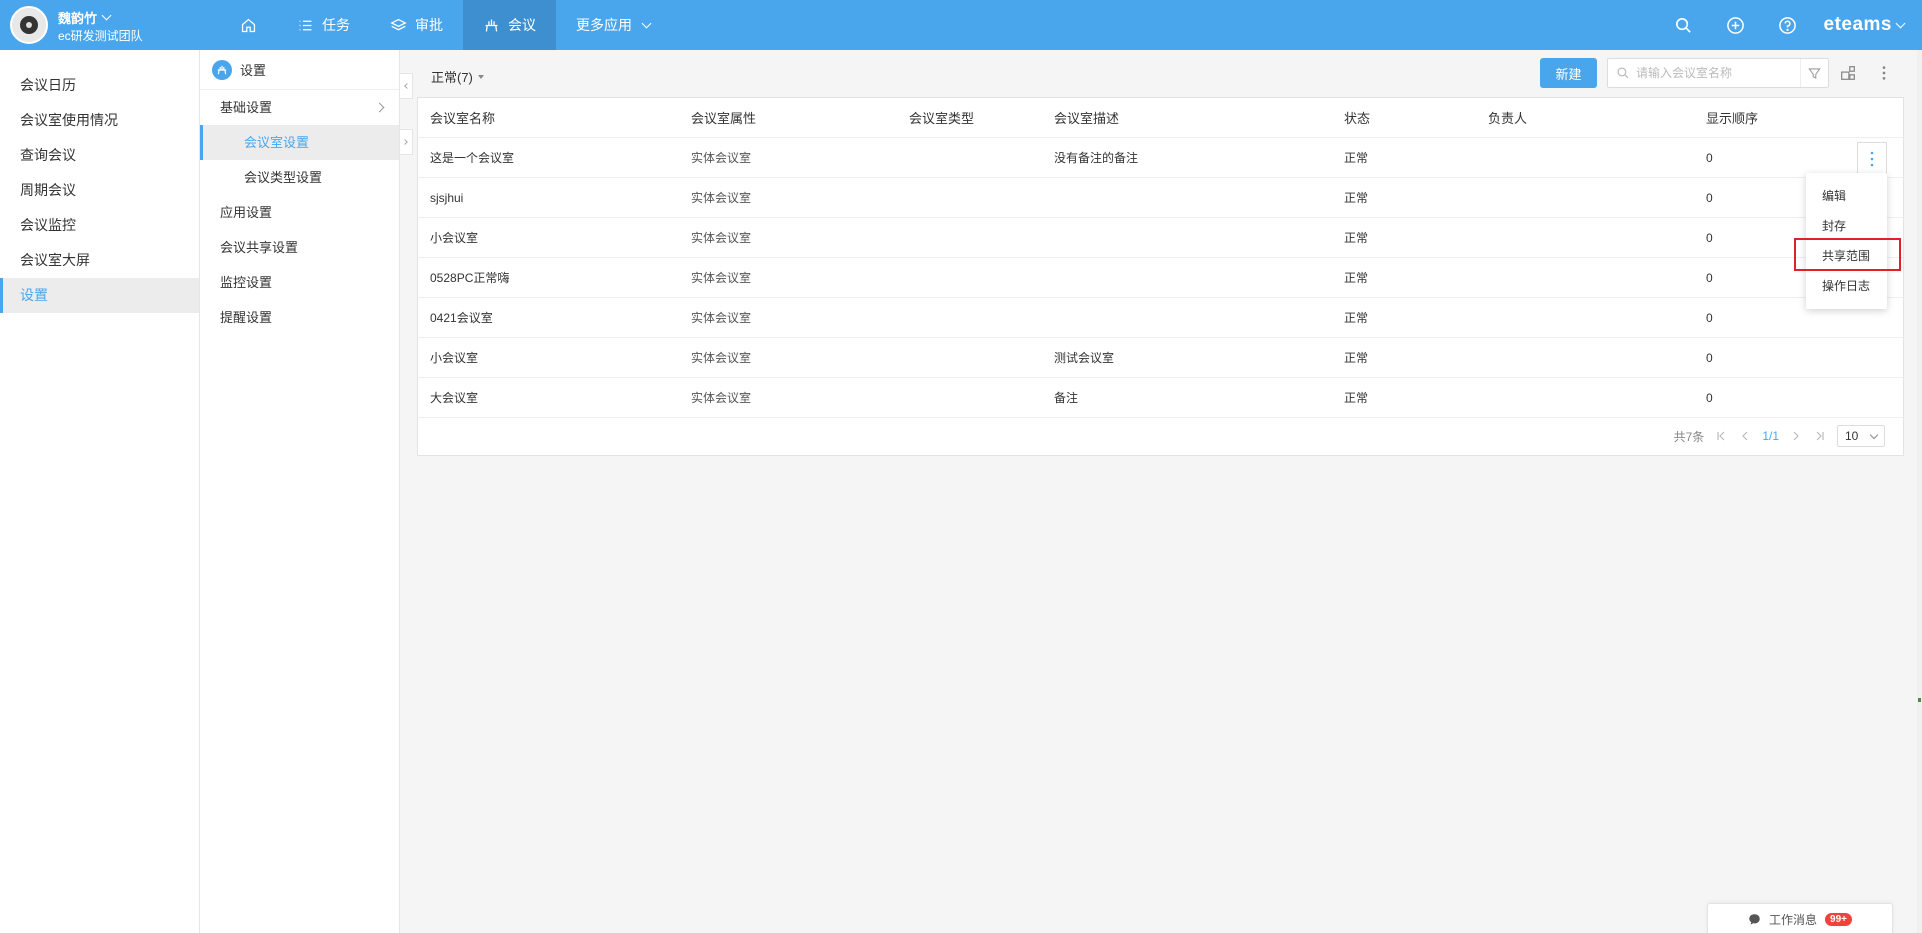 The height and width of the screenshot is (933, 1922). I want to click on menu-item-archive: 封存, so click(1846, 226).